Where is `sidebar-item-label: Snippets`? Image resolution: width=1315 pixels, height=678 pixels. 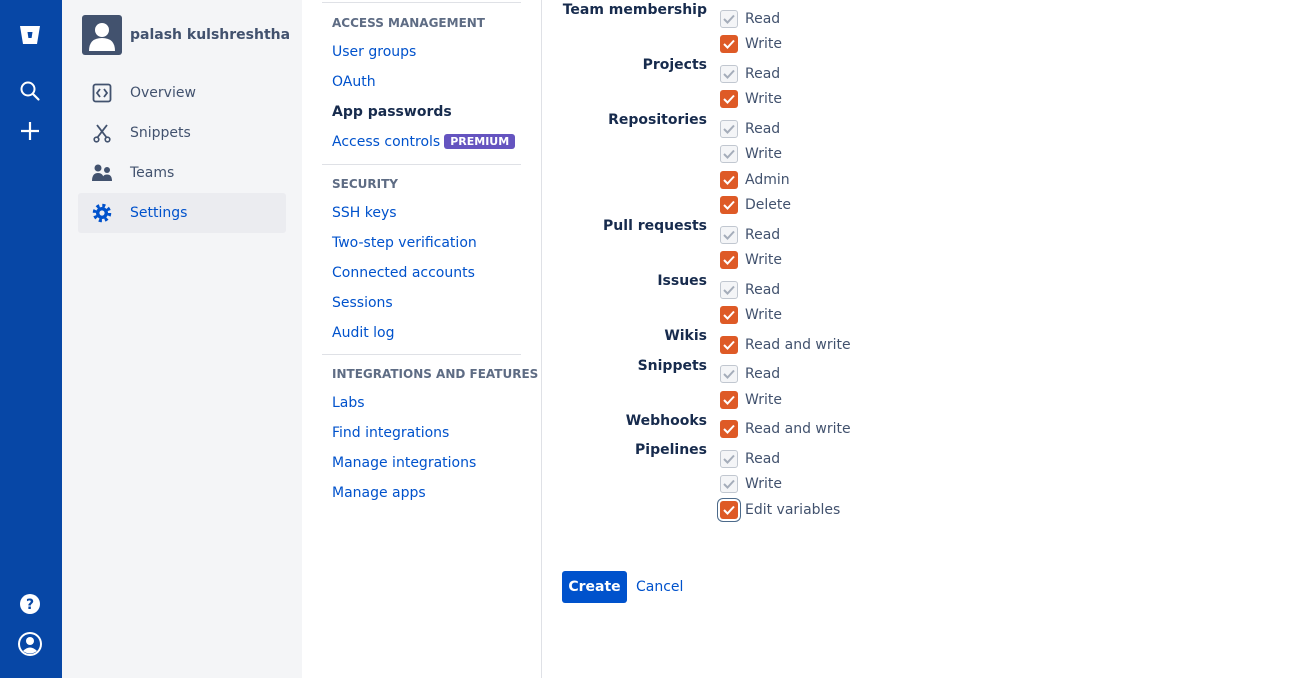 sidebar-item-label: Snippets is located at coordinates (160, 133).